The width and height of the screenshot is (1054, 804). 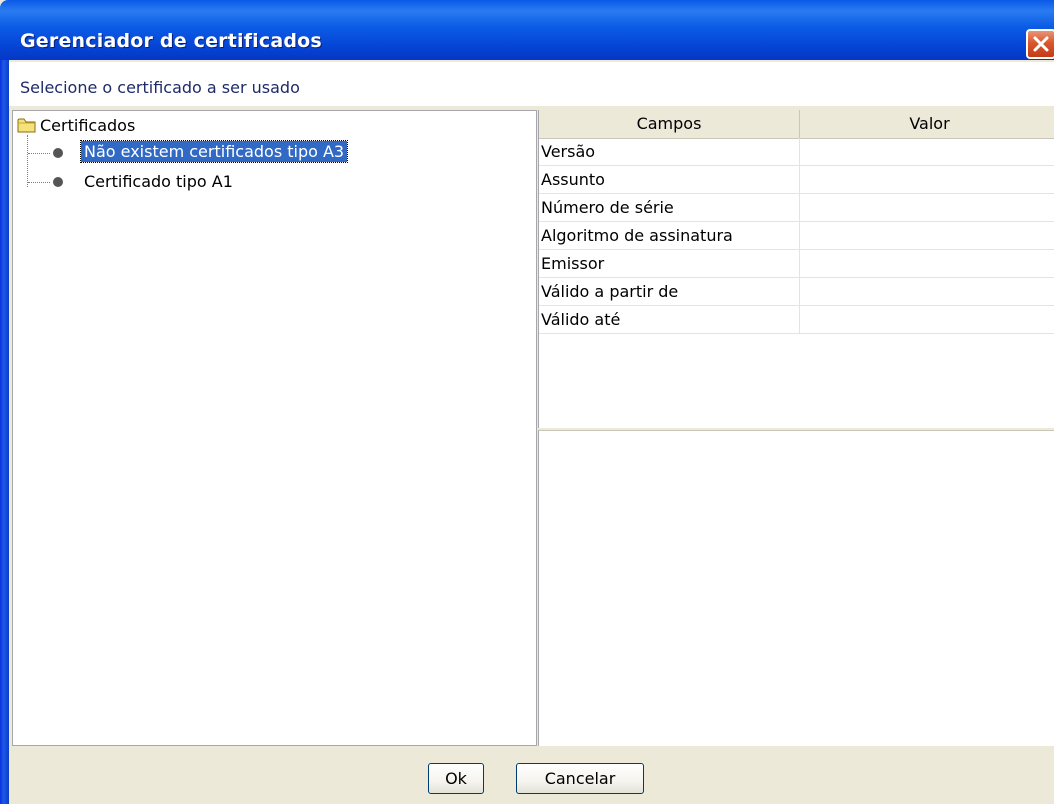 What do you see at coordinates (580, 778) in the screenshot?
I see `cancel-button: Cancelar` at bounding box center [580, 778].